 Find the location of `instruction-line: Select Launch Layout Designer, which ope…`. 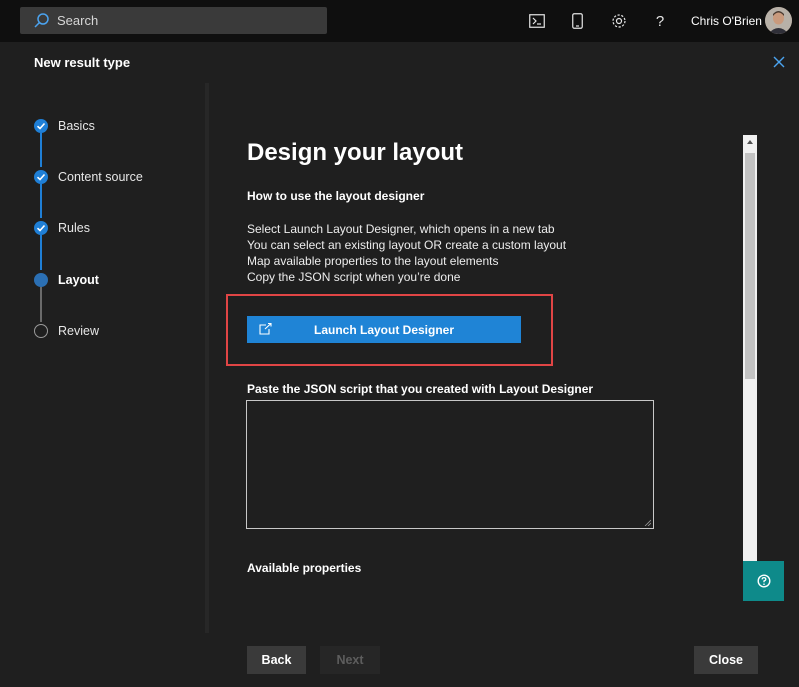

instruction-line: Select Launch Layout Designer, which ope… is located at coordinates (401, 229).